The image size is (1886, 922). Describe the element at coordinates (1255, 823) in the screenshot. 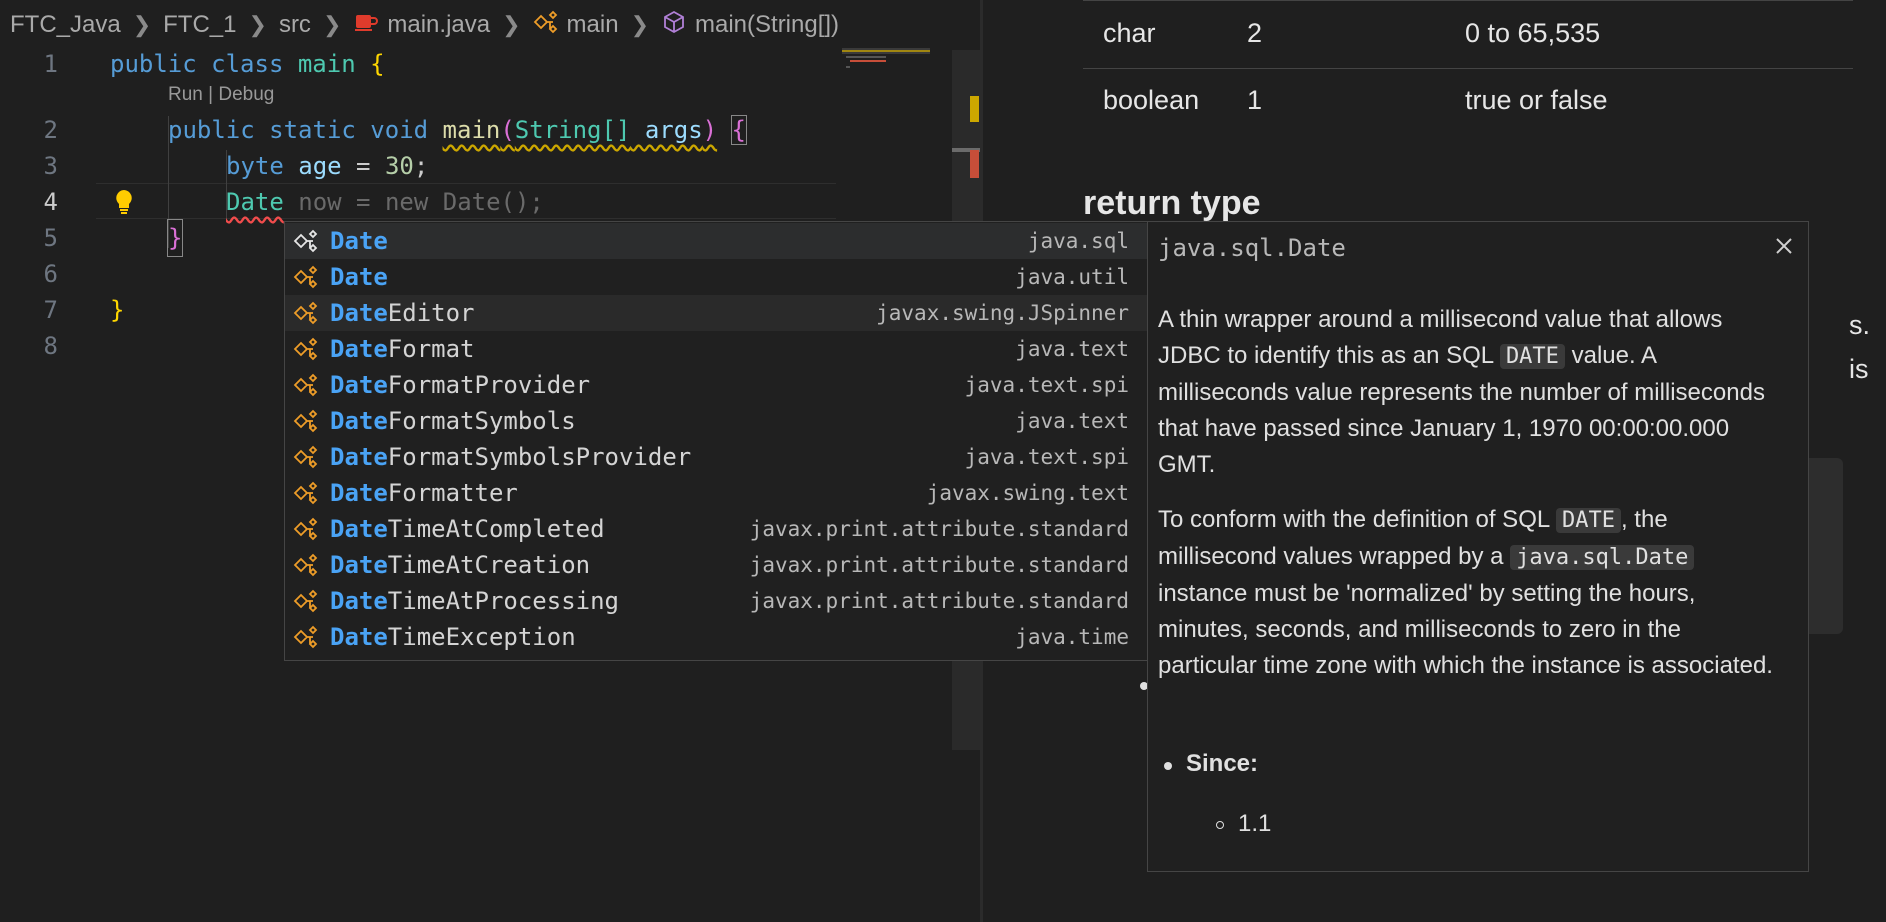

I see `since-value: 1.1` at that location.